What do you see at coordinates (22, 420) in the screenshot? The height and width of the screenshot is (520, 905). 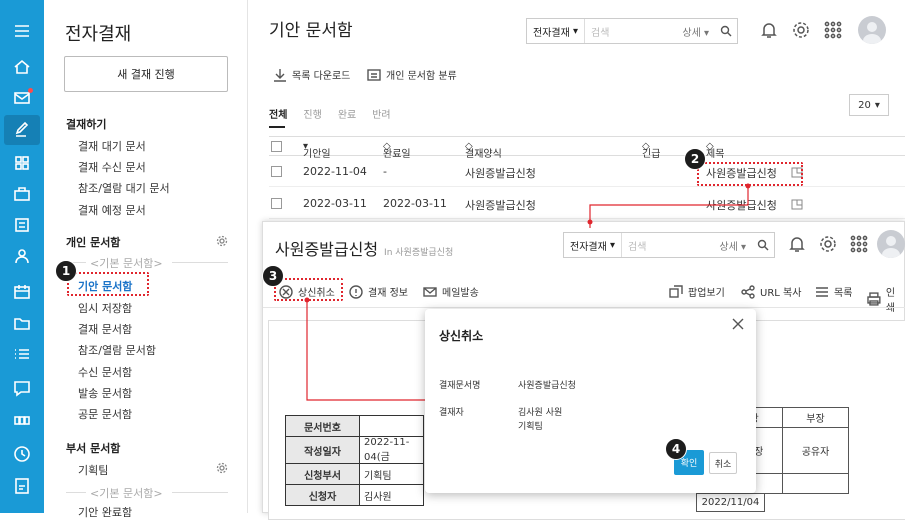 I see `apps-icon` at bounding box center [22, 420].